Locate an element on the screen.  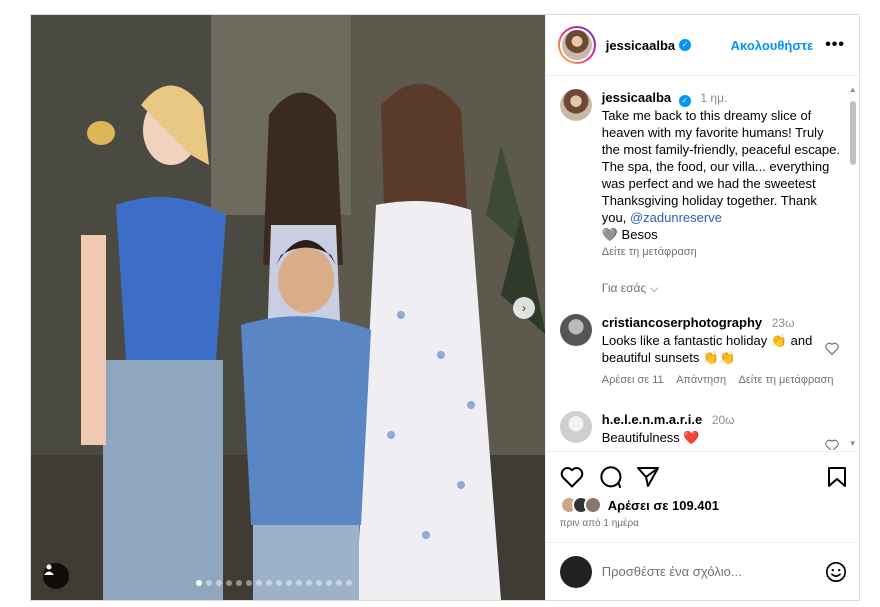
comment-translate-link: Δείτε τη μετάφραση is located at coordinates (786, 380).